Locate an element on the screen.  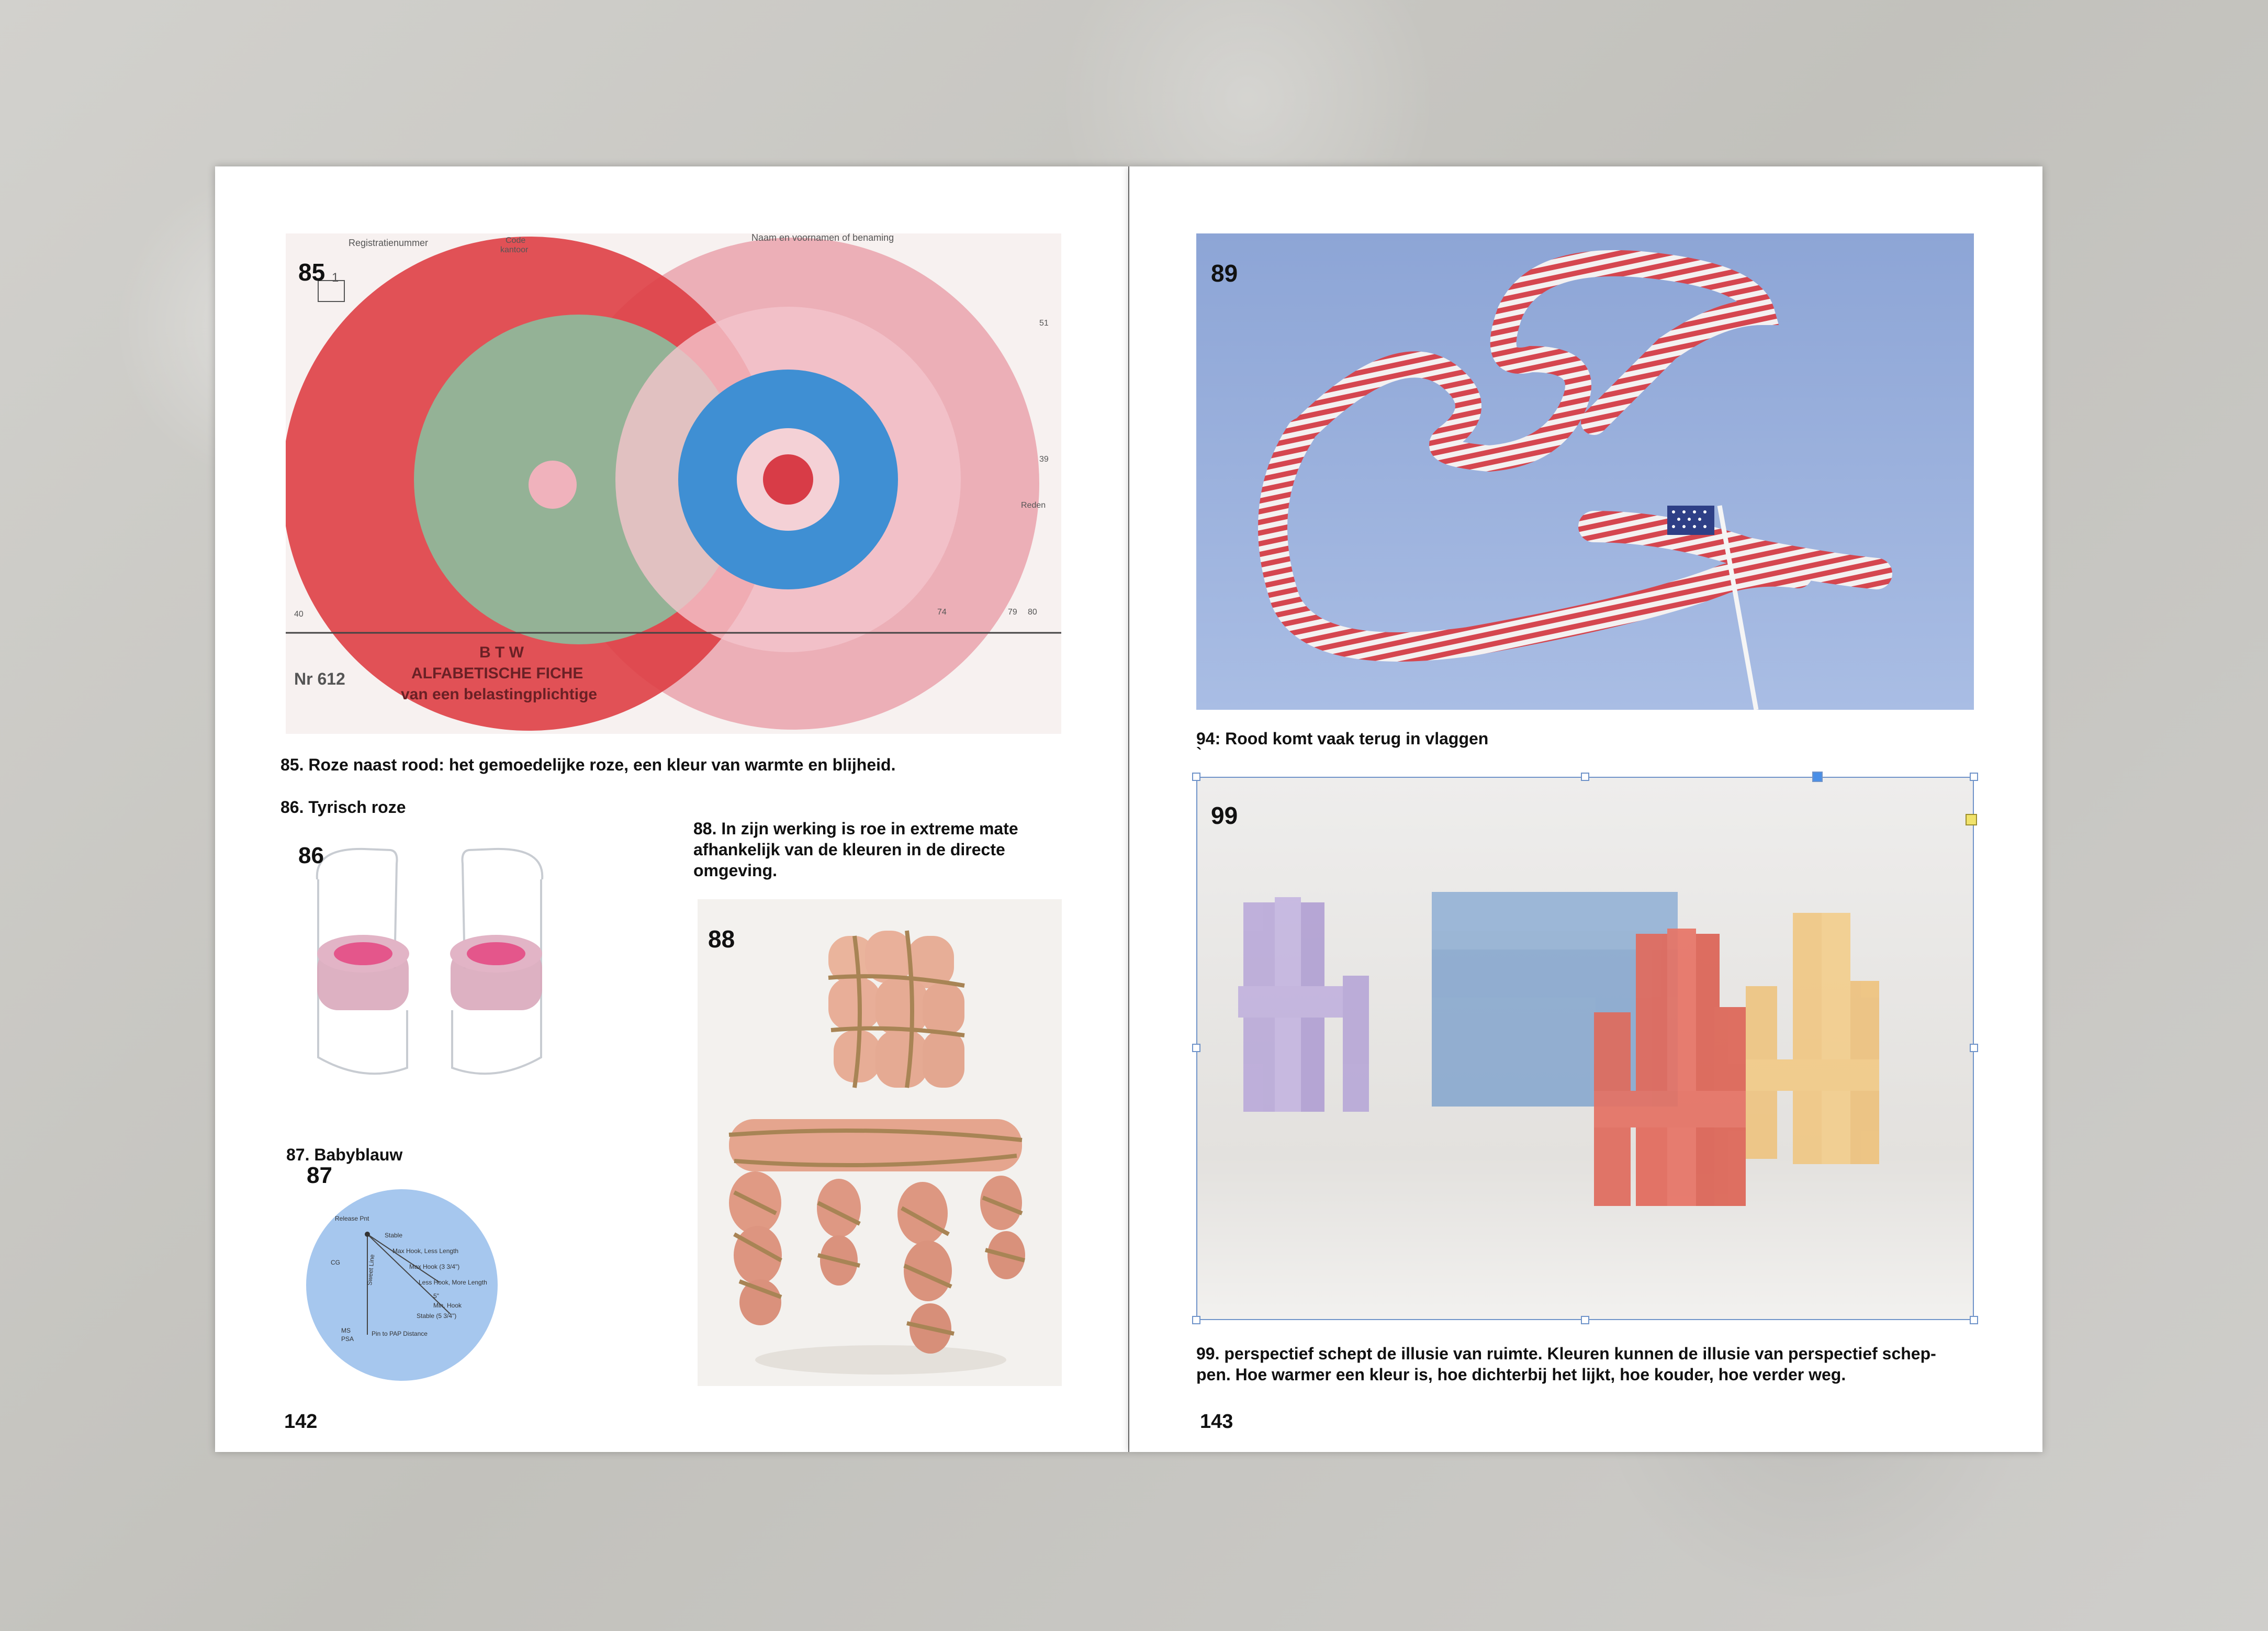
form-name-label: Naam en voornamen of benaming is located at coordinates (822, 238).